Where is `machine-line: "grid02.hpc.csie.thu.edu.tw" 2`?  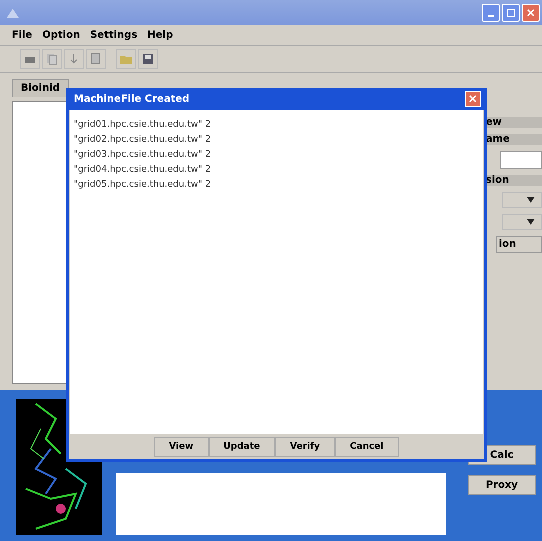 machine-line: "grid02.hpc.csie.thu.edu.tw" 2 is located at coordinates (143, 140).